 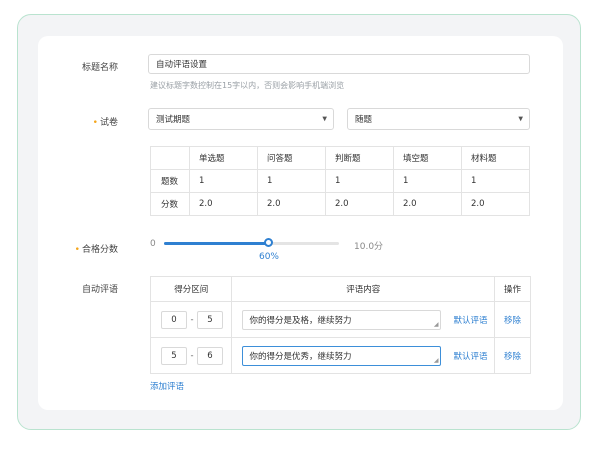 I want to click on score-range-cell: 0-5, so click(x=191, y=319).